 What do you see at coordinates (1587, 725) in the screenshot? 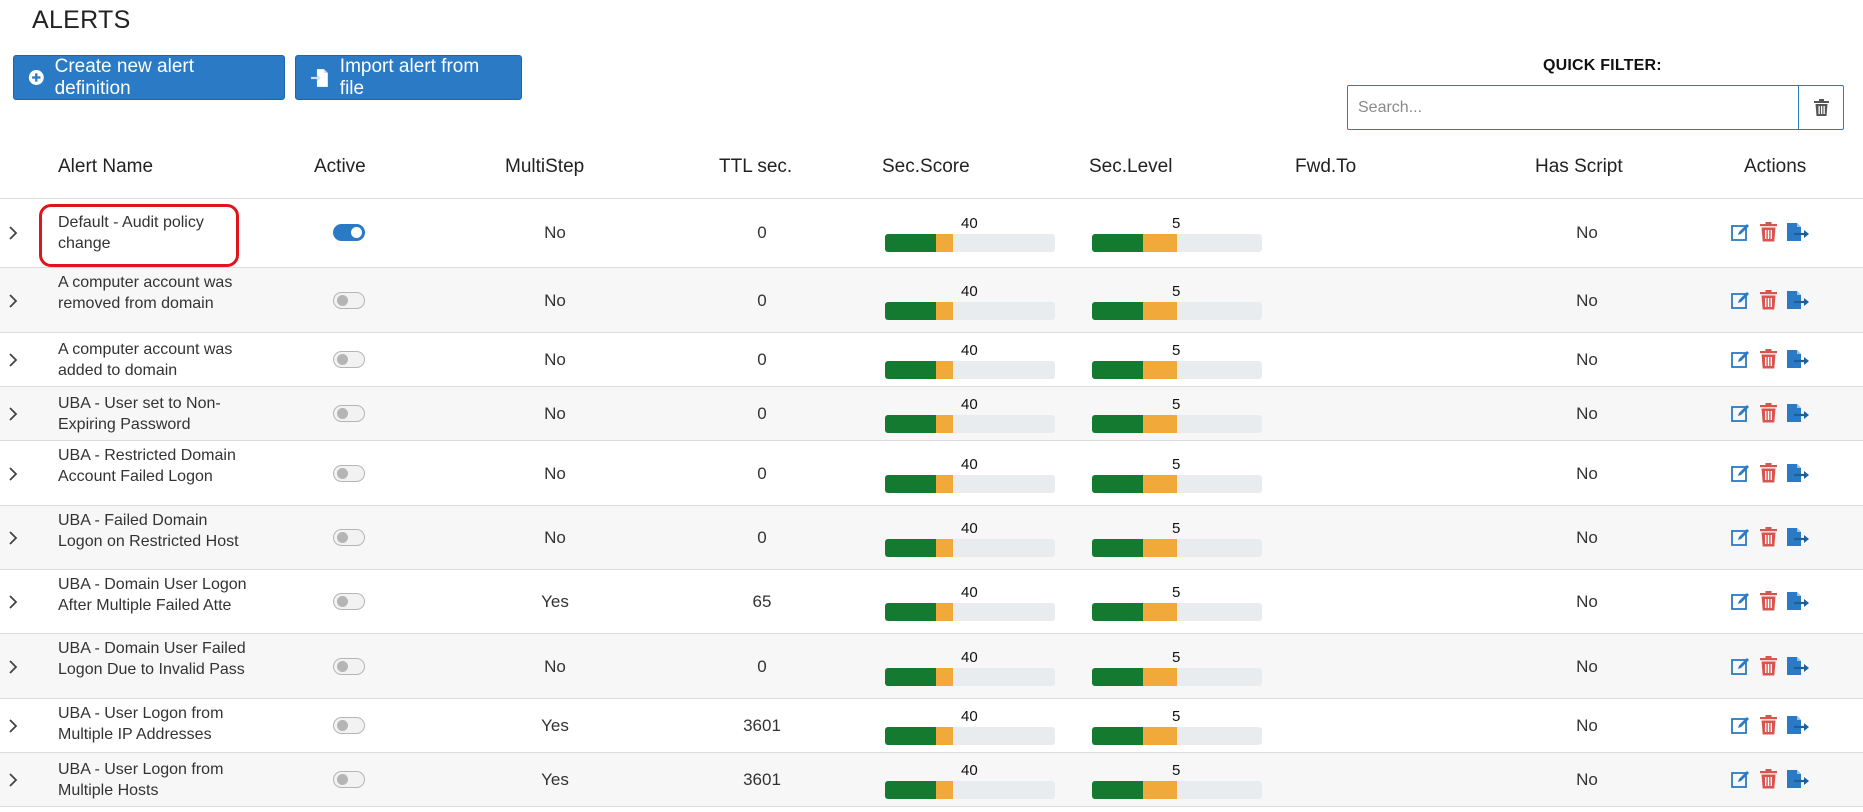
I see `has-script-value: No` at bounding box center [1587, 725].